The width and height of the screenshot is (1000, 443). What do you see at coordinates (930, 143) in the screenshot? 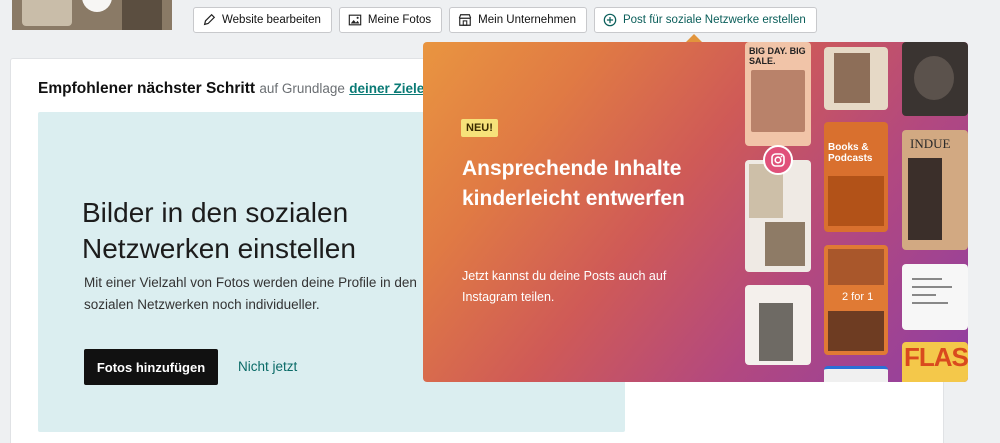
I see `template-tile-text: INDUE` at bounding box center [930, 143].